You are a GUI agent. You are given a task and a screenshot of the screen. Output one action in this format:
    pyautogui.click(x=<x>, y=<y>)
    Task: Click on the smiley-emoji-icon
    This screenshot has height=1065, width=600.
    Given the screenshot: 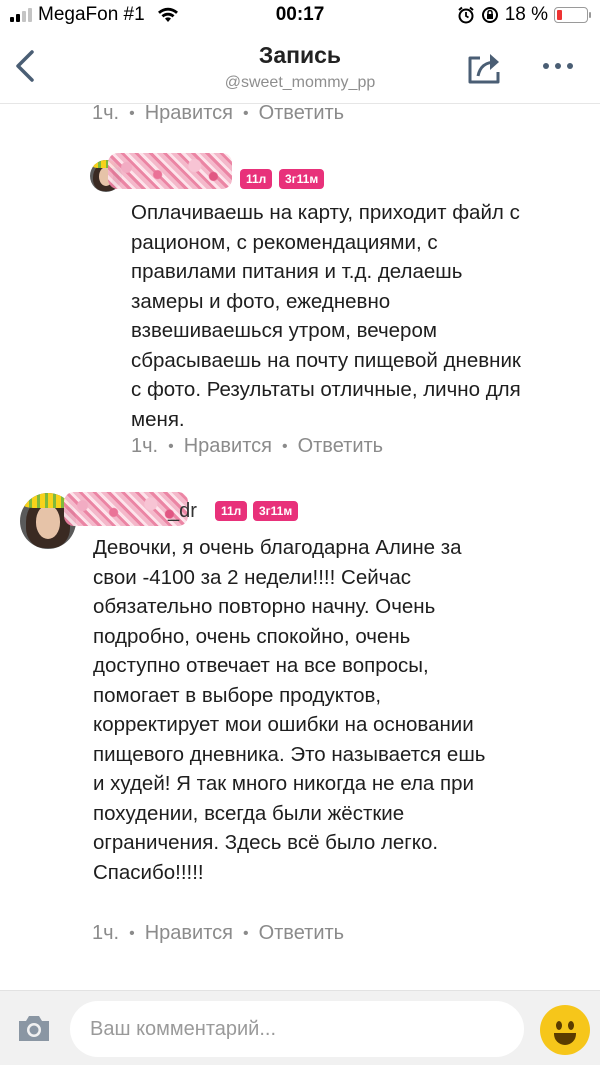 What is the action you would take?
    pyautogui.click(x=565, y=1030)
    